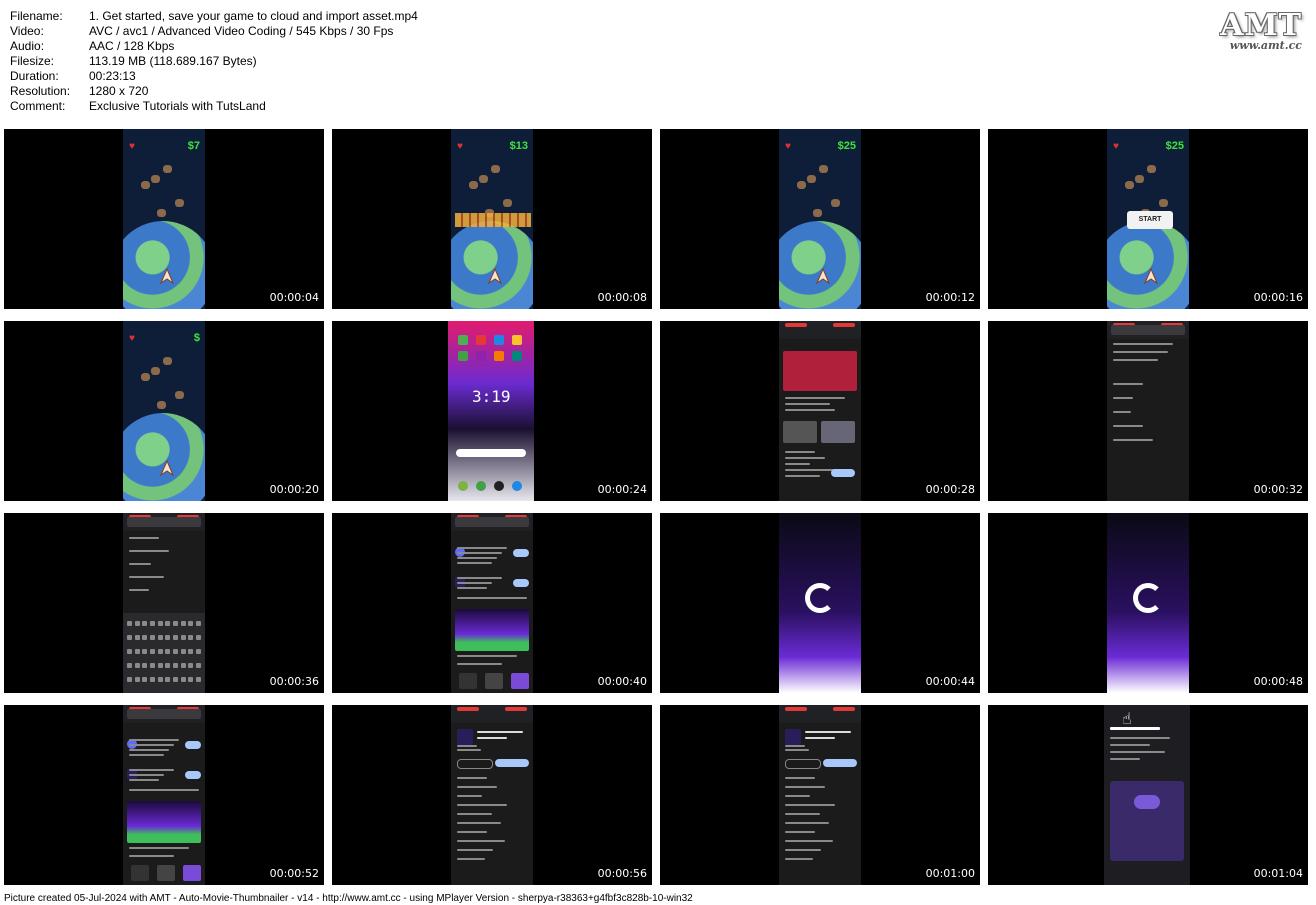 This screenshot has height=905, width=1316. Describe the element at coordinates (38, 106) in the screenshot. I see `meta-key: Comment:` at that location.